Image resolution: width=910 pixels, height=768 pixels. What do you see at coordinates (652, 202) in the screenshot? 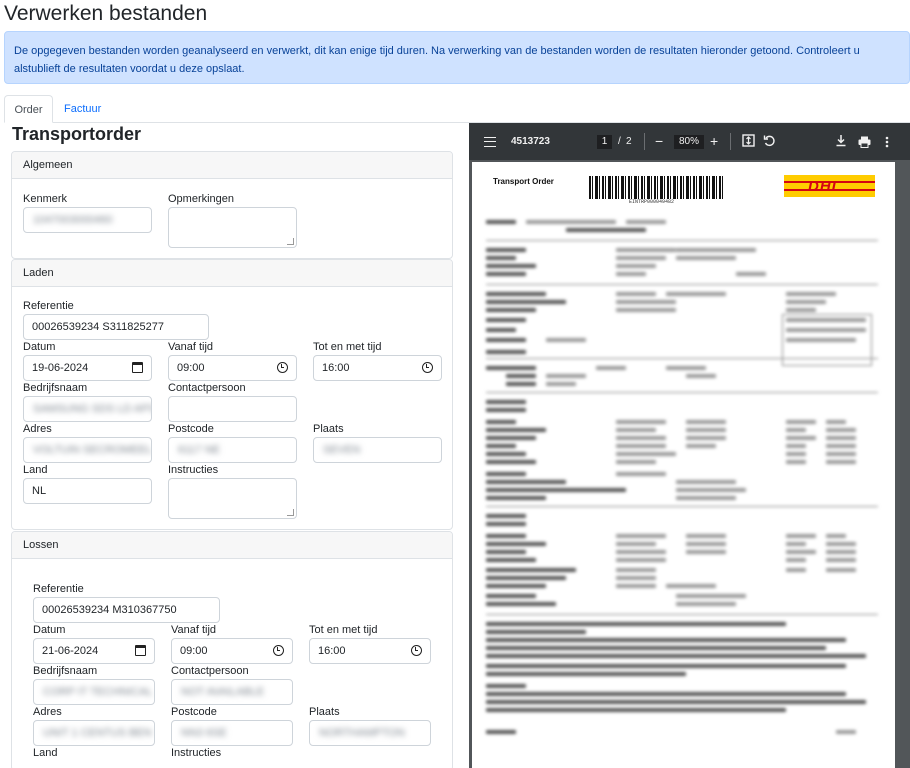
I see `barcode-text: EINTRP000049482` at bounding box center [652, 202].